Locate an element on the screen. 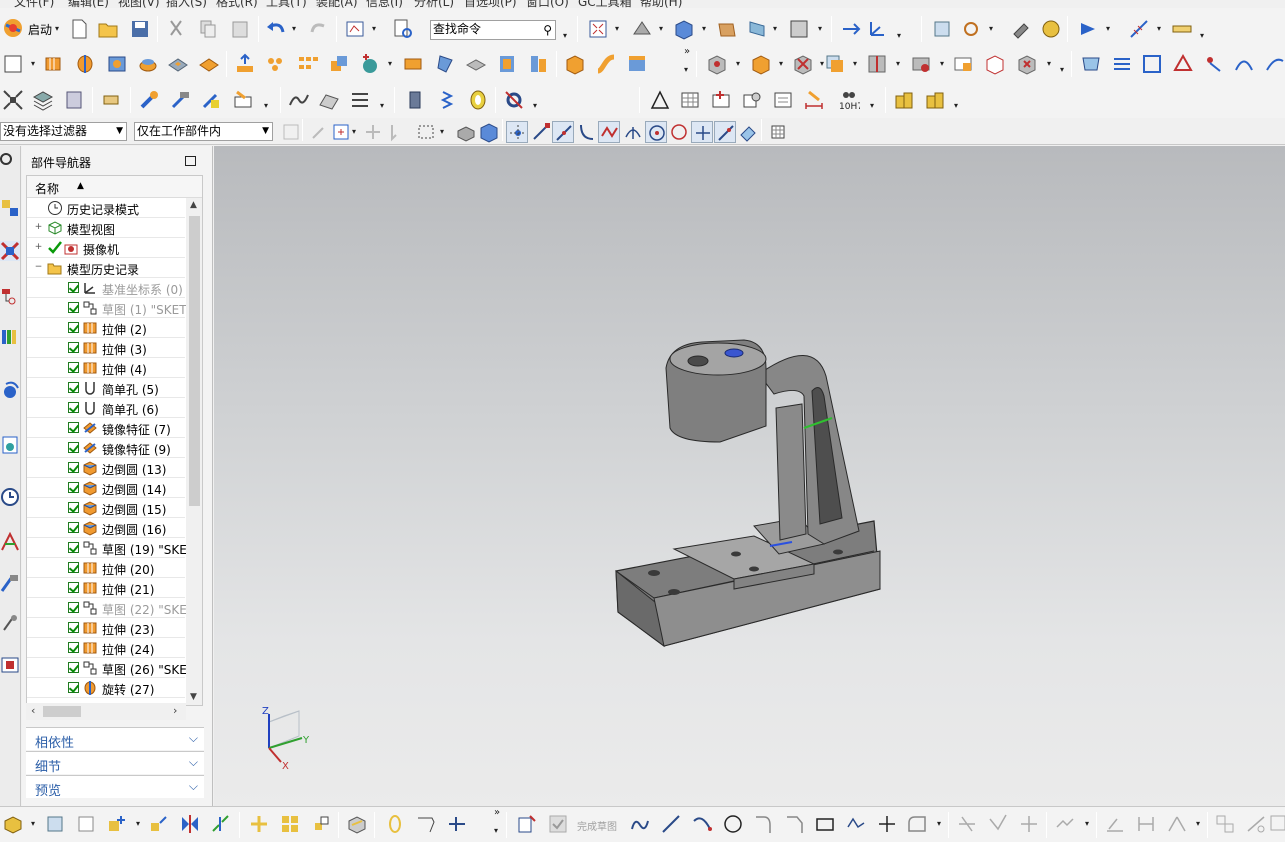 The width and height of the screenshot is (1285, 842). render-style-icon is located at coordinates (642, 29).